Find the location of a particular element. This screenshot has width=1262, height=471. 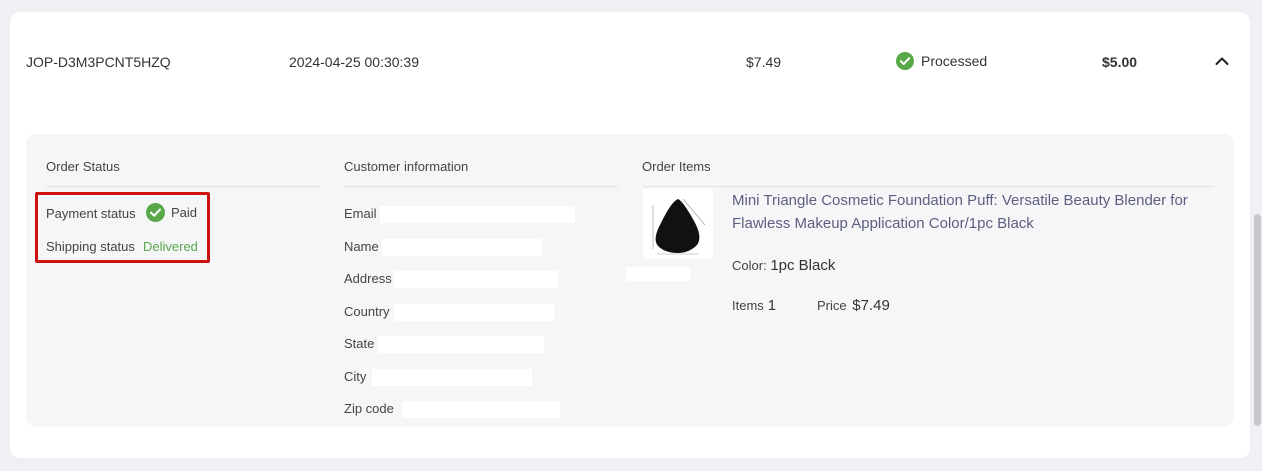

price-label: Price is located at coordinates (832, 305).